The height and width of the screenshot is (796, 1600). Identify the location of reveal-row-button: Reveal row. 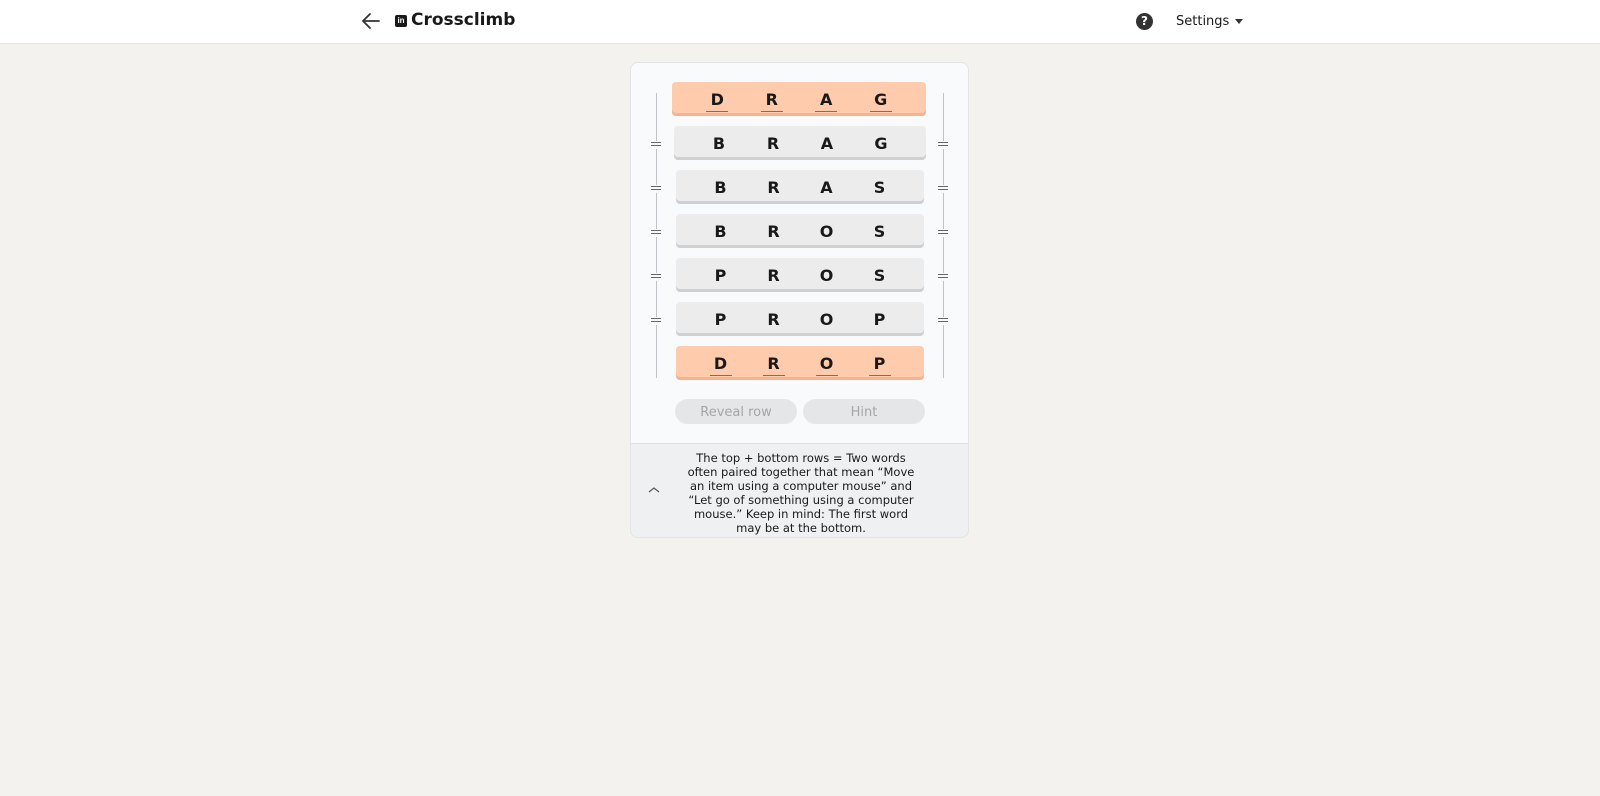
(736, 411).